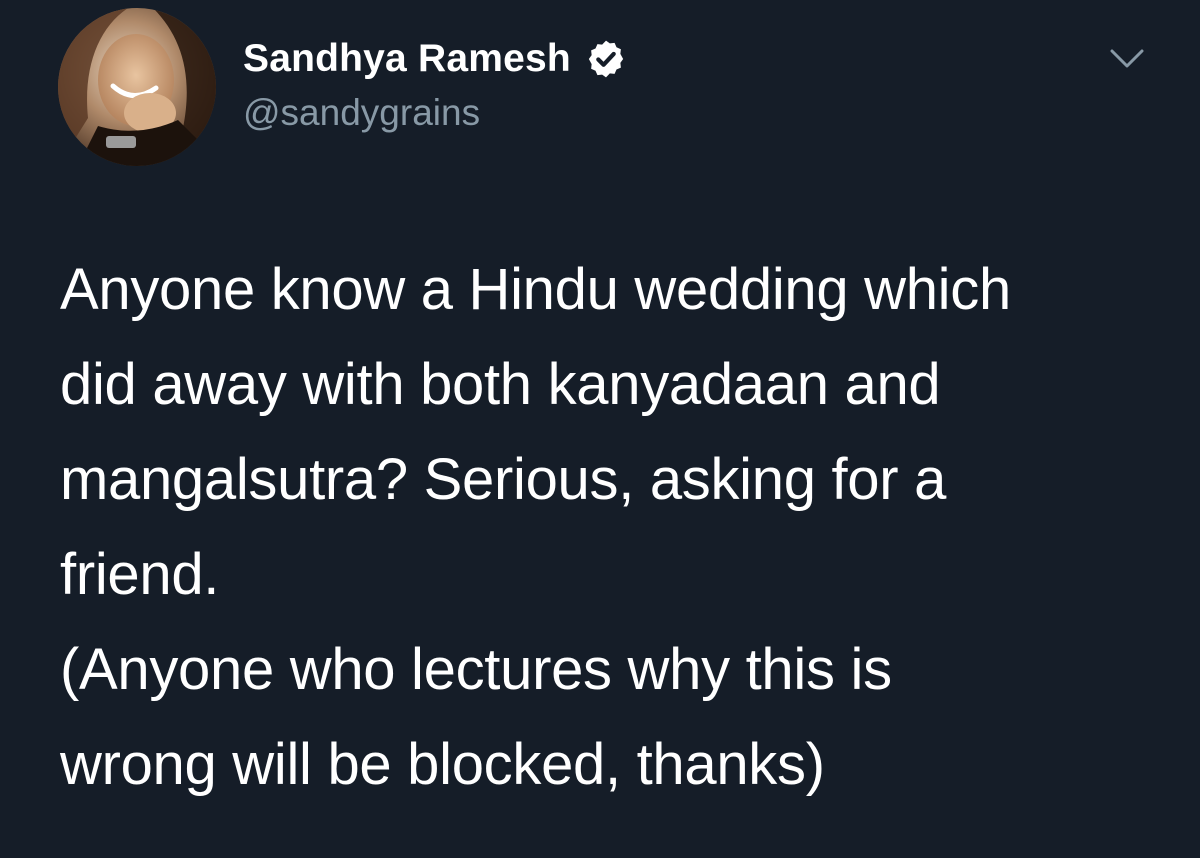  I want to click on tweet-text-line: did away with both kanyadaan and, so click(500, 384).